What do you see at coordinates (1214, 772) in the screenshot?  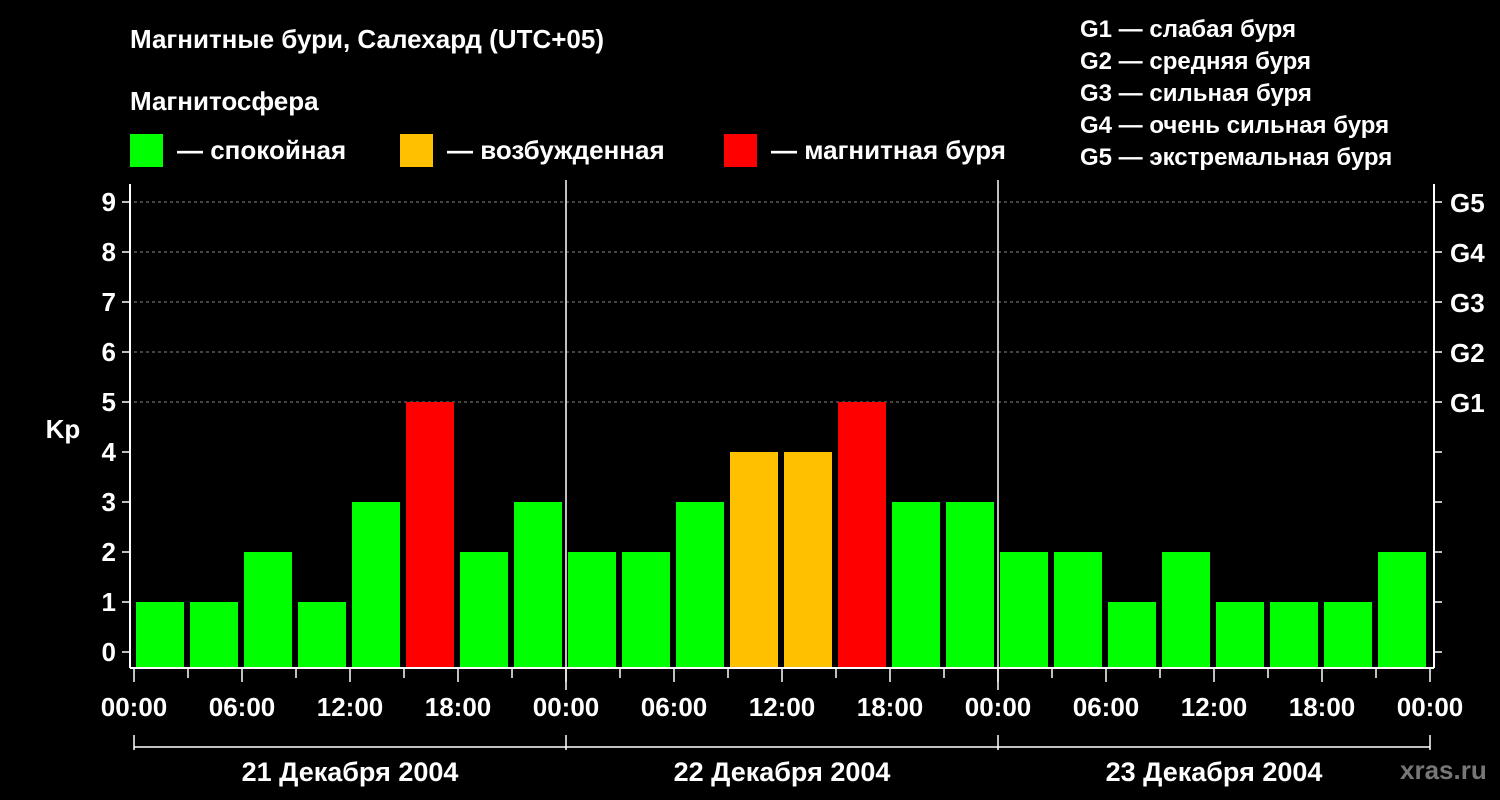 I see `day-label: 23 Декабря 2004` at bounding box center [1214, 772].